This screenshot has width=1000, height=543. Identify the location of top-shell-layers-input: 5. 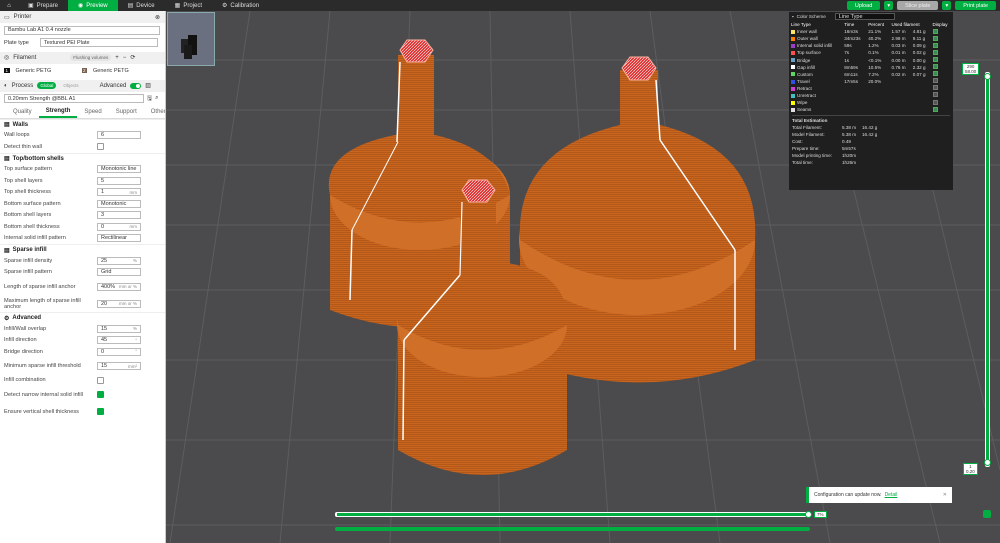
(119, 180).